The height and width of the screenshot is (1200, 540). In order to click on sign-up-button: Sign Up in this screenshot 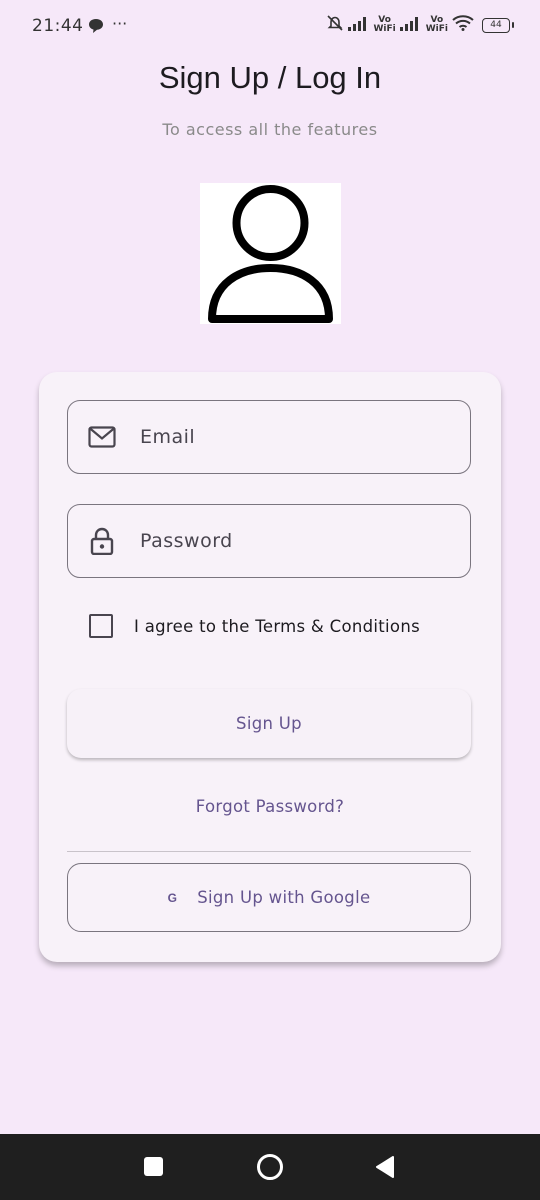, I will do `click(269, 723)`.